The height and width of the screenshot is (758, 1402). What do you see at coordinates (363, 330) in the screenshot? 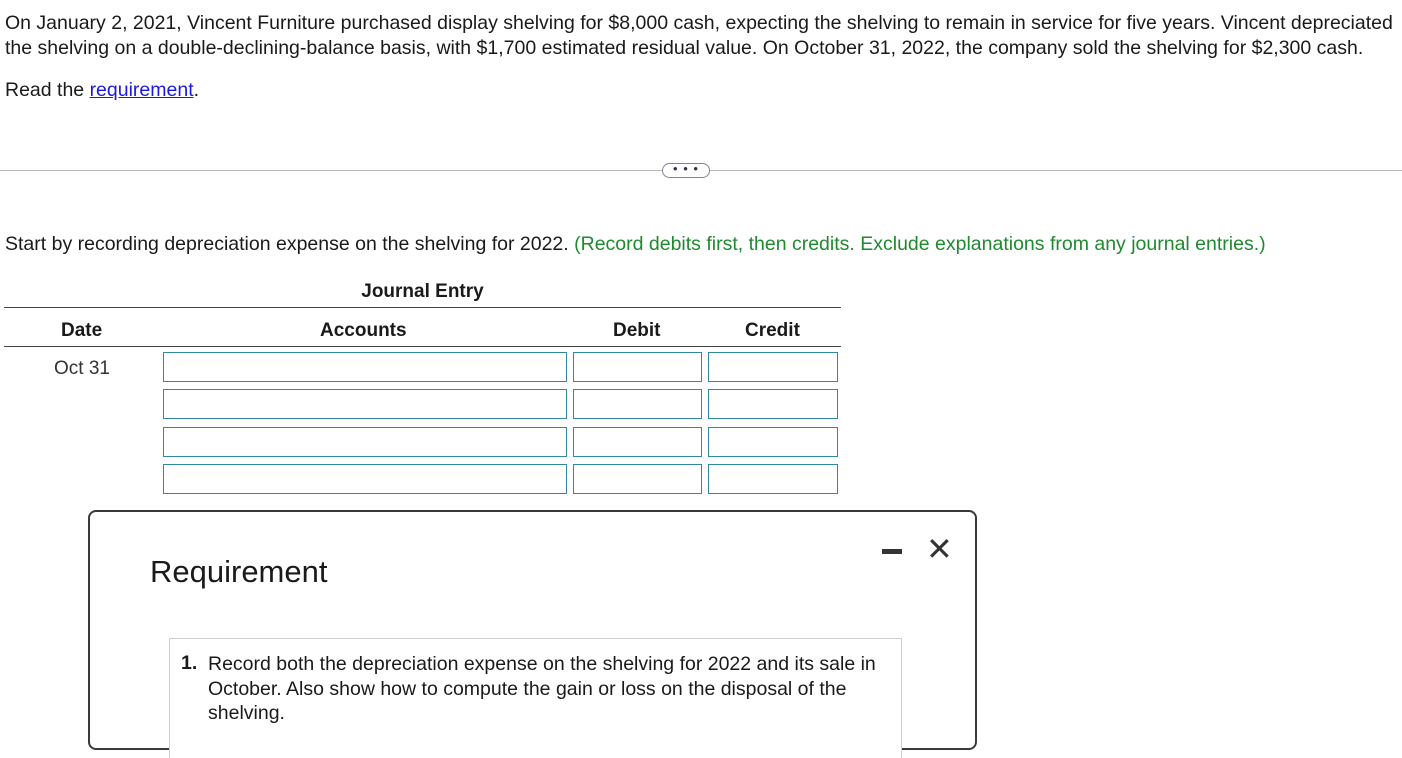
I see `header-accounts: Accounts` at bounding box center [363, 330].